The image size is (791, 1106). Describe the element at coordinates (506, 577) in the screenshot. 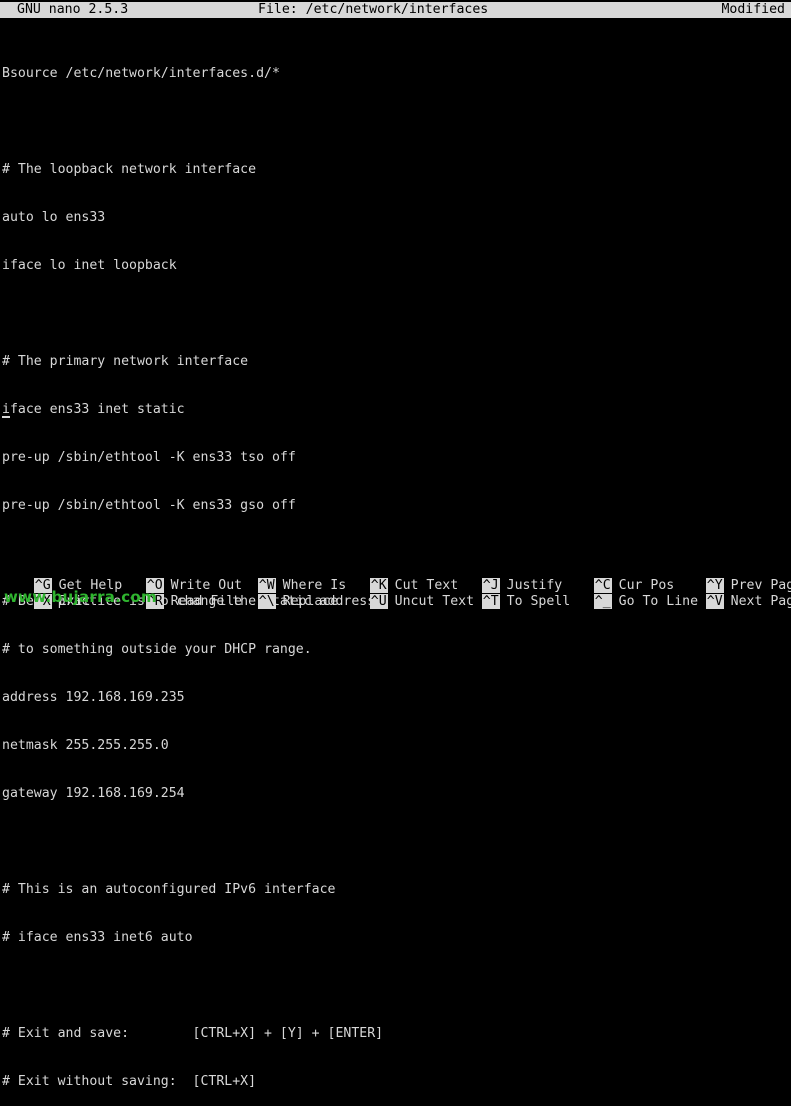

I see `shortcut-justify: ^J Justify` at that location.